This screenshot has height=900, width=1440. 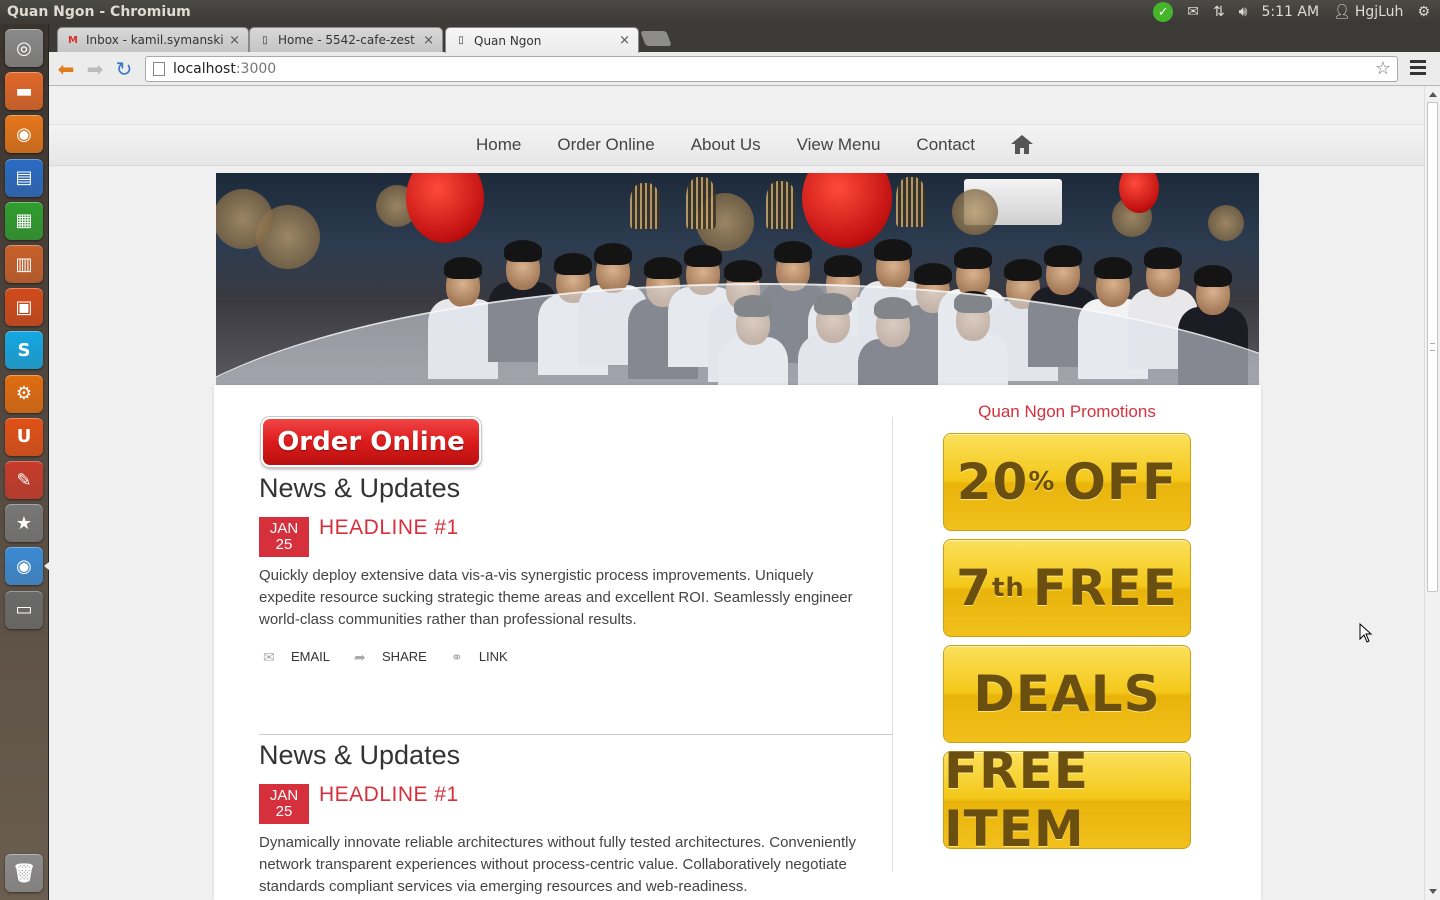 I want to click on nav-contact: Contact, so click(x=945, y=145).